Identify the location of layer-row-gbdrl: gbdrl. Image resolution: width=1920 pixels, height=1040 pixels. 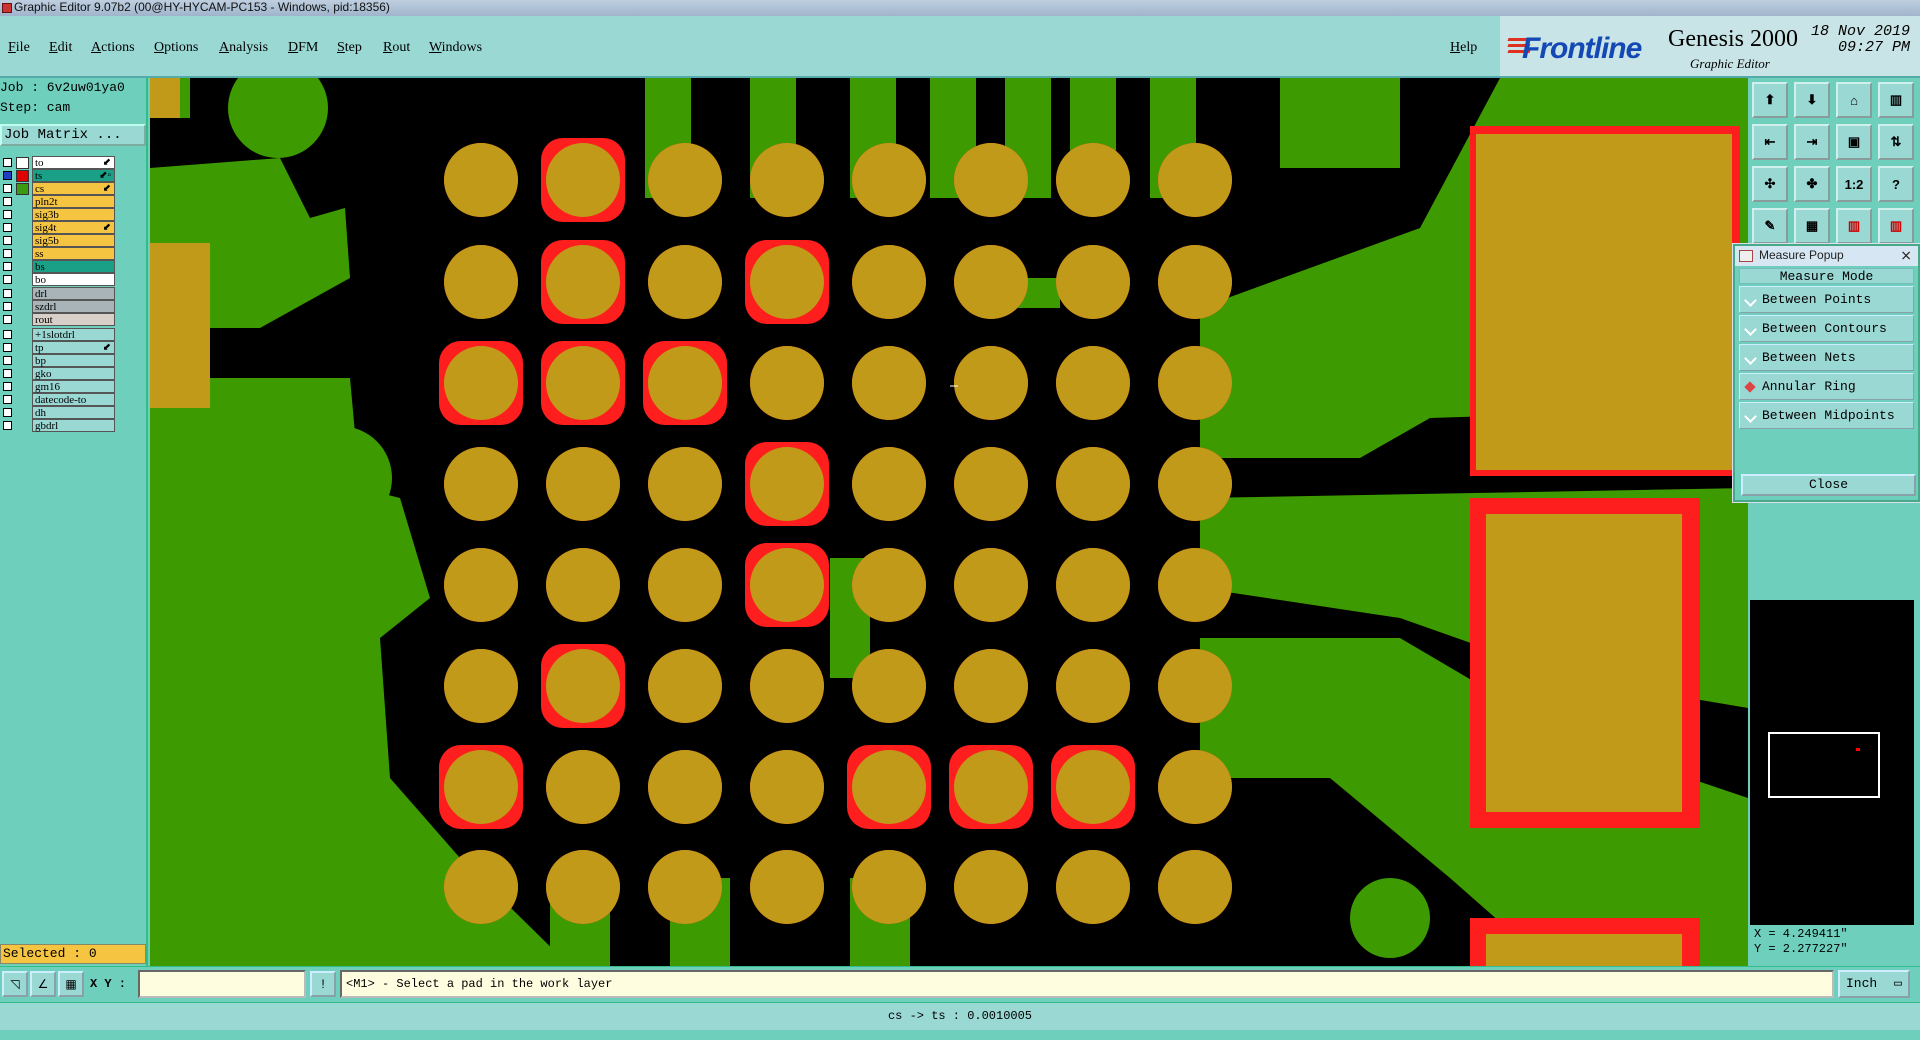
(59, 426).